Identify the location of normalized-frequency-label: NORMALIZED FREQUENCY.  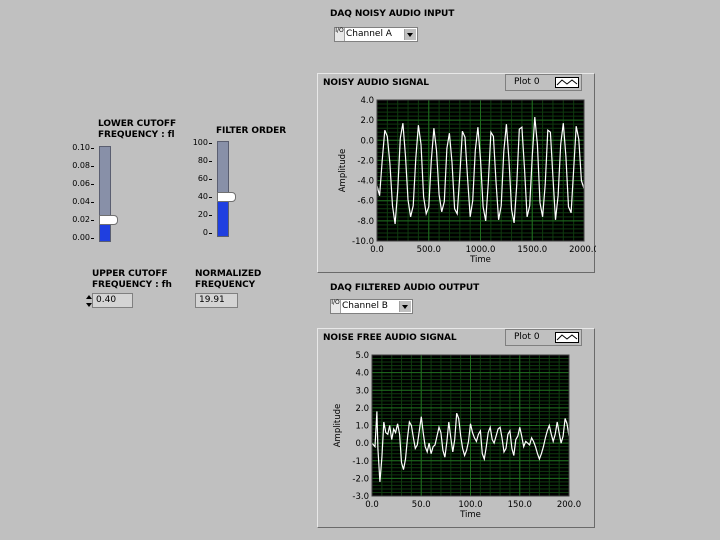
(228, 280).